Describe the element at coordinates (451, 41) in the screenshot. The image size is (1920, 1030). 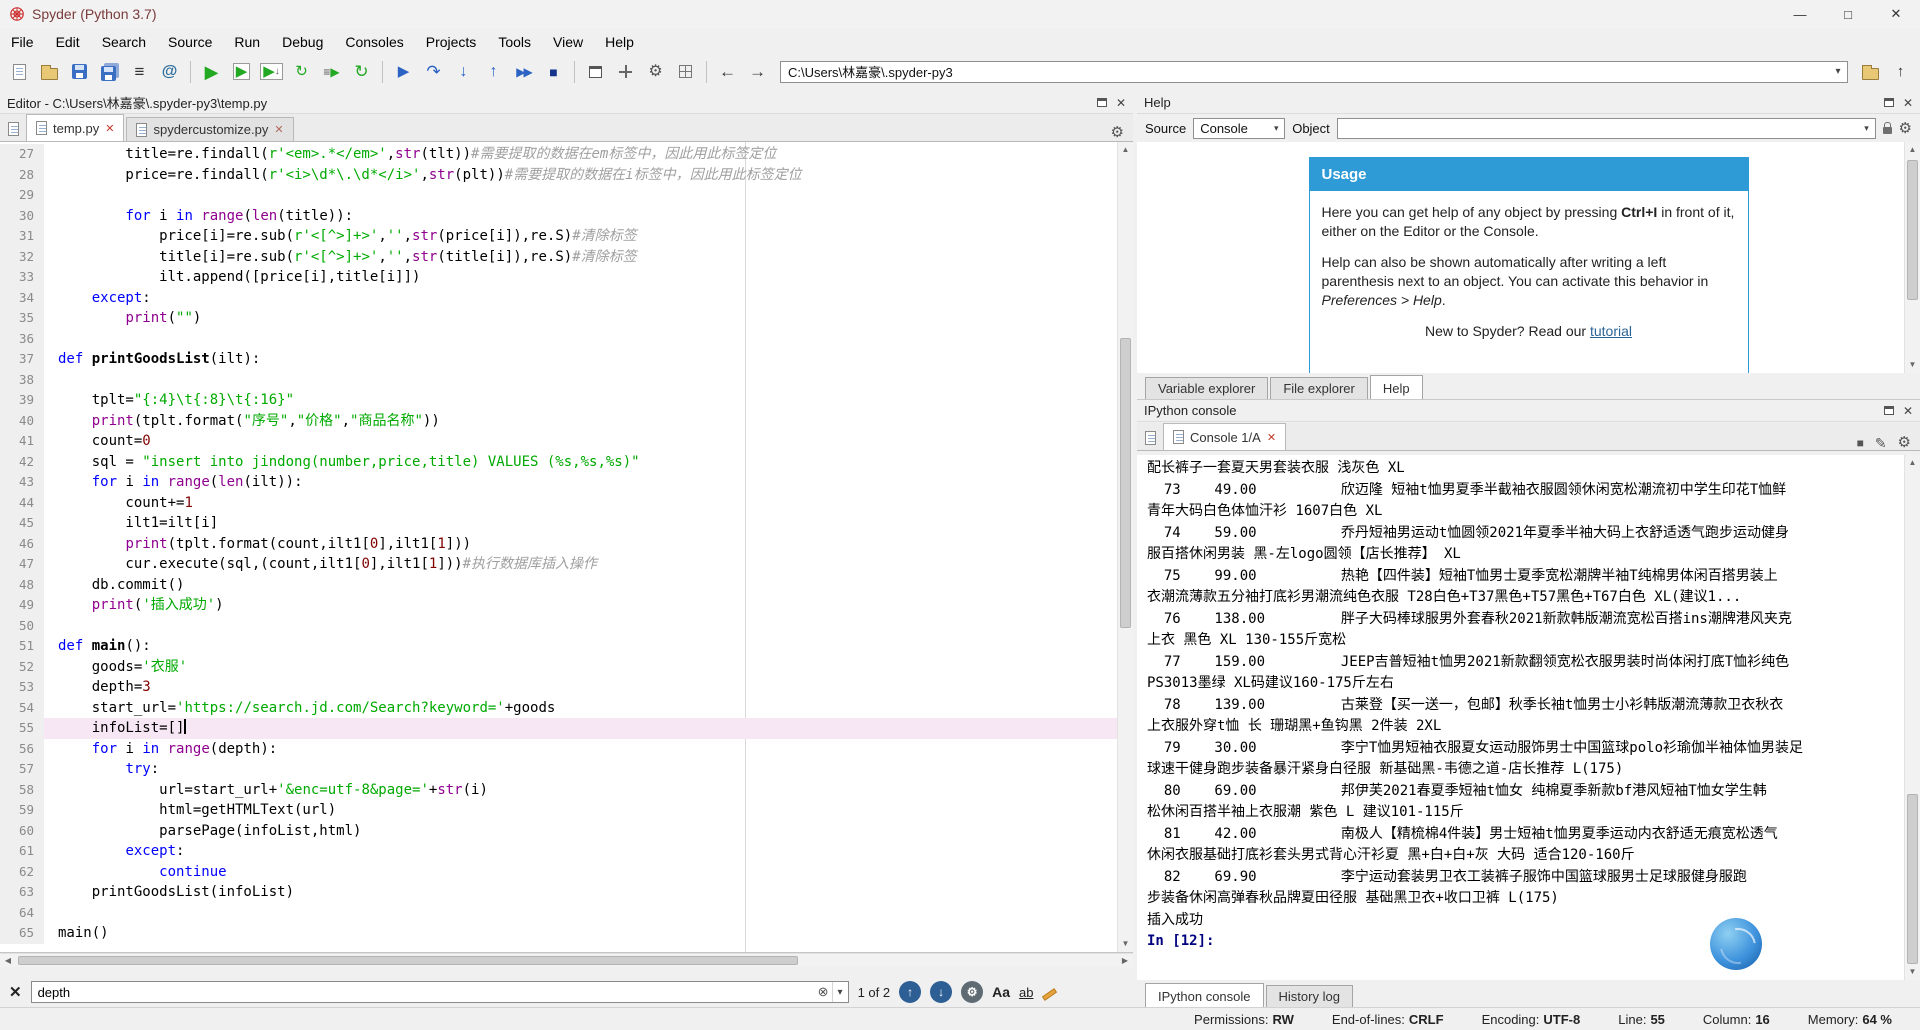
I see `menu-item-projects: Projects` at that location.